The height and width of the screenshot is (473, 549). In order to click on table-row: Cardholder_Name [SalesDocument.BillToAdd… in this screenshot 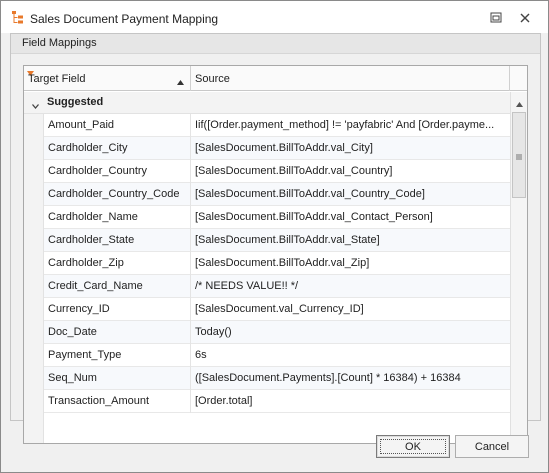, I will do `click(277, 217)`.